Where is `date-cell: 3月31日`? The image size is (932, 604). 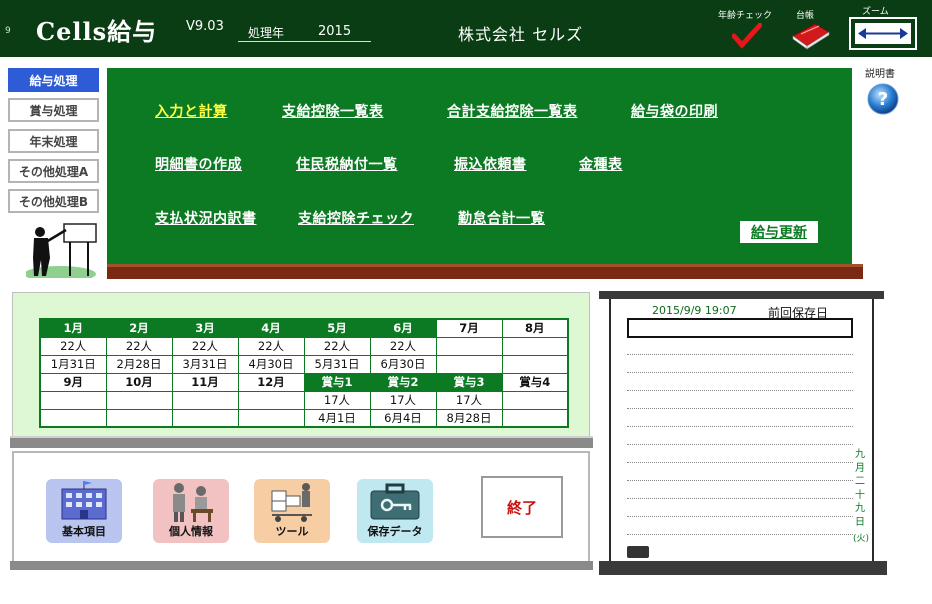 date-cell: 3月31日 is located at coordinates (205, 364).